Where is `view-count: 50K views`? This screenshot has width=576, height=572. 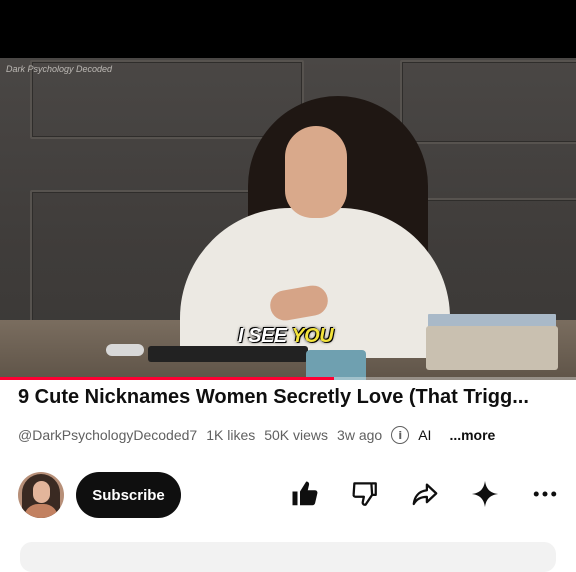 view-count: 50K views is located at coordinates (296, 435).